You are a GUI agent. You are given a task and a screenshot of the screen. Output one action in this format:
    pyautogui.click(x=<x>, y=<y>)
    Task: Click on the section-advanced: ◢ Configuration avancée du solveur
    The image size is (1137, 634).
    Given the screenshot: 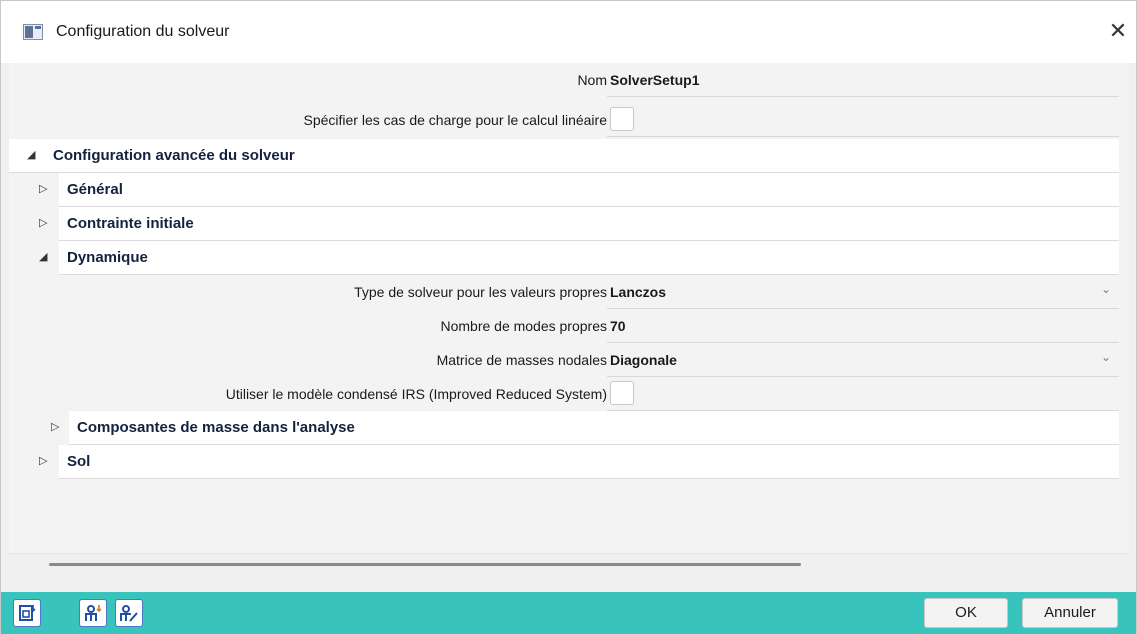 What is the action you would take?
    pyautogui.click(x=564, y=156)
    